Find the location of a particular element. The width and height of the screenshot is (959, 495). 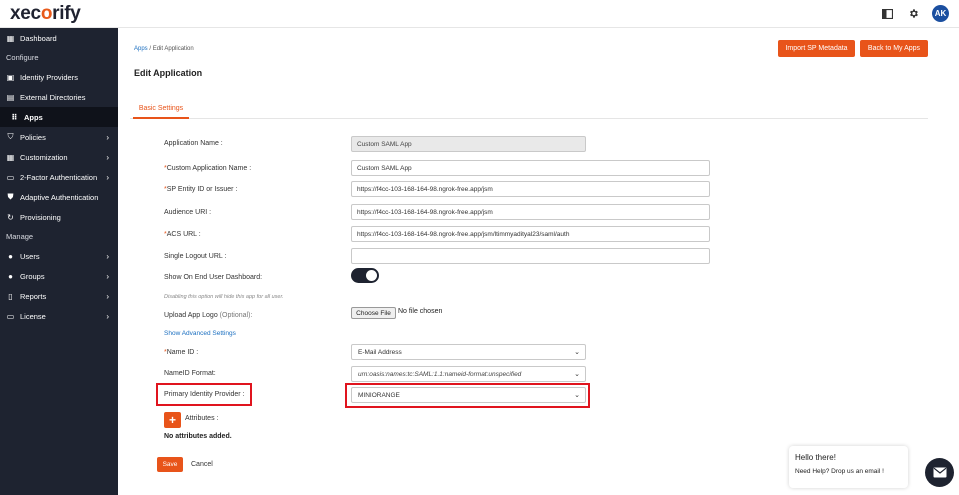

customization-icon: ▦ is located at coordinates (10, 157).